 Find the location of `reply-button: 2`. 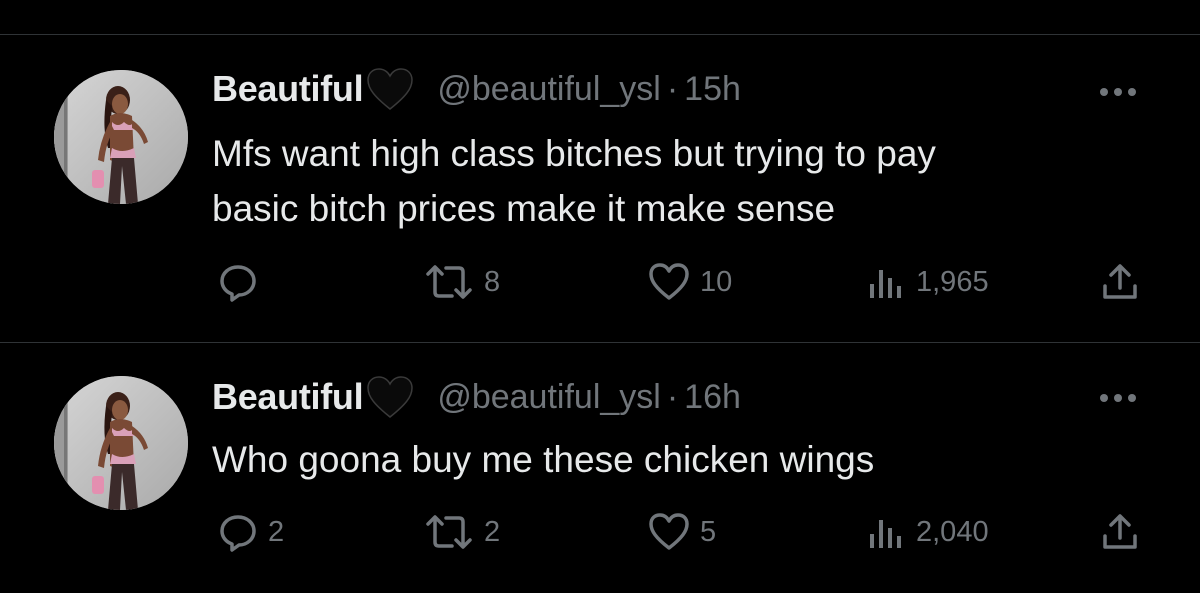

reply-button: 2 is located at coordinates (251, 532).